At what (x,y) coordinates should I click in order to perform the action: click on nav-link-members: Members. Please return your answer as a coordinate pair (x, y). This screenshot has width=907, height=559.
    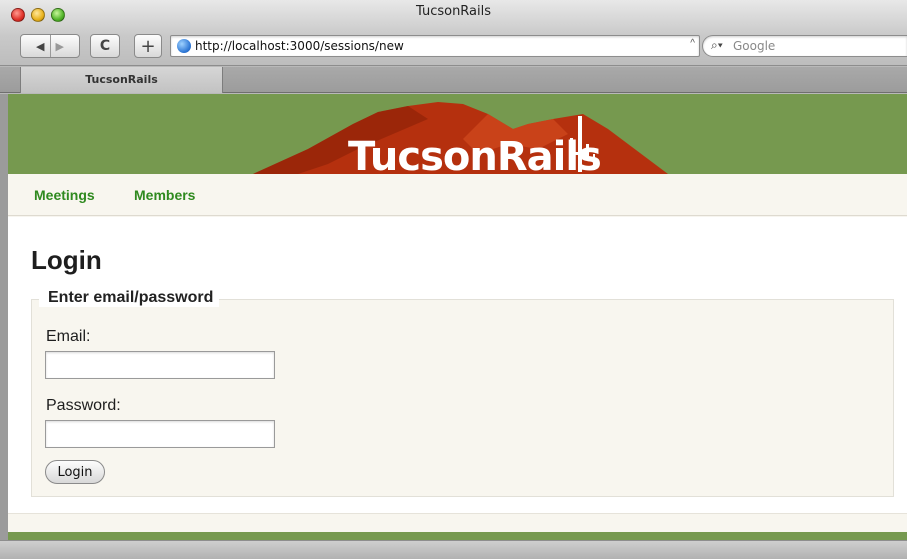
    Looking at the image, I should click on (164, 195).